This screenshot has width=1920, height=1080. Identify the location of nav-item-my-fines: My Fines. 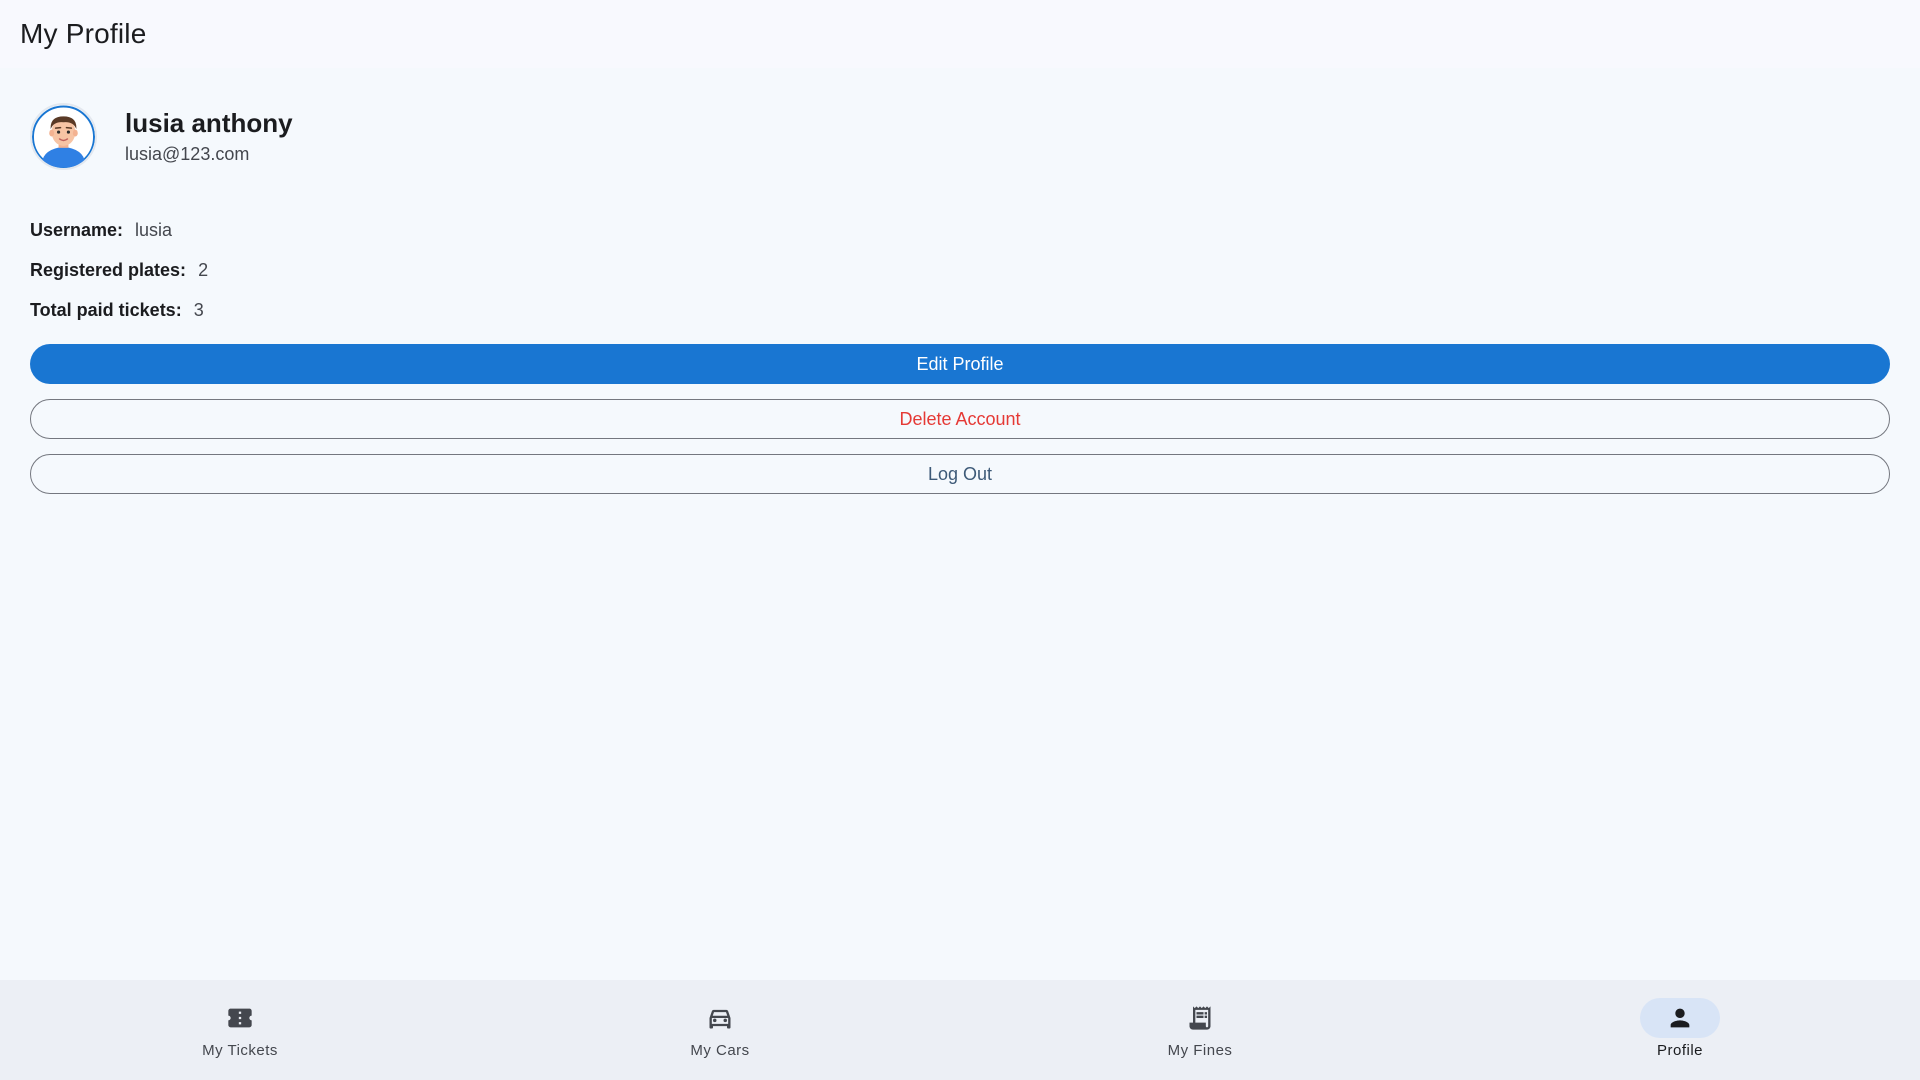
(1200, 1030).